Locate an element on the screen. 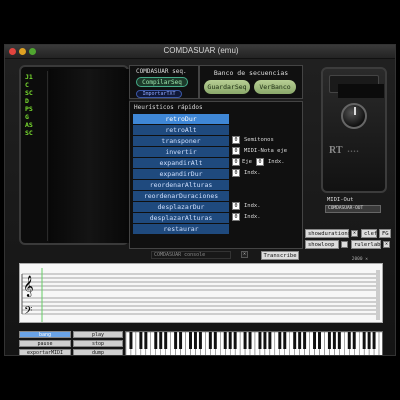 This screenshot has height=400, width=400. ruler-labels-button: rulerlabels is located at coordinates (370, 244).